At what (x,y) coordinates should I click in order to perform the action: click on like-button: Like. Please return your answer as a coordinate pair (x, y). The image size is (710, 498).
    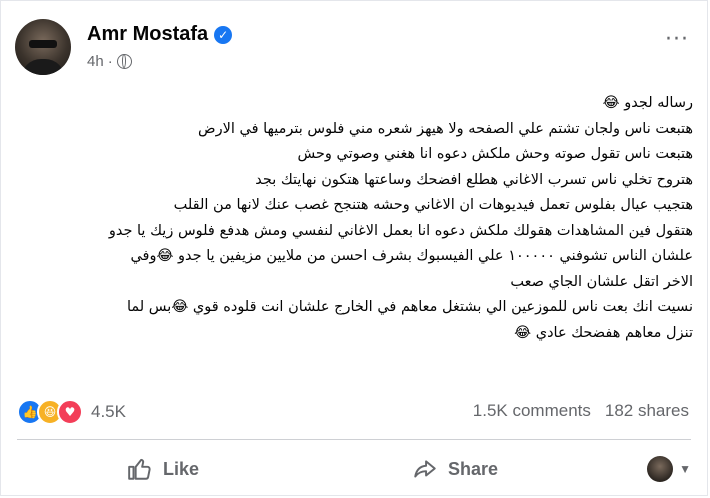
    Looking at the image, I should click on (163, 469).